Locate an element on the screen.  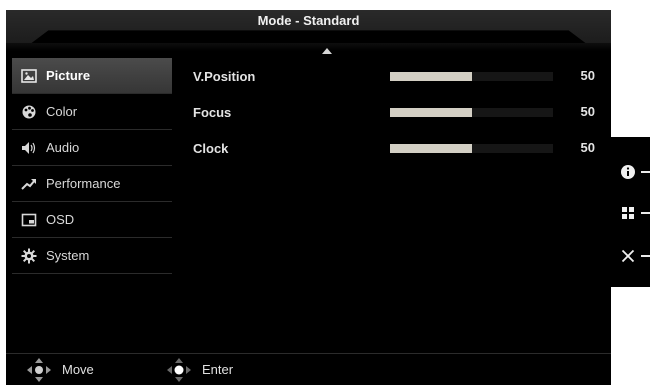
move-label: Move is located at coordinates (78, 369).